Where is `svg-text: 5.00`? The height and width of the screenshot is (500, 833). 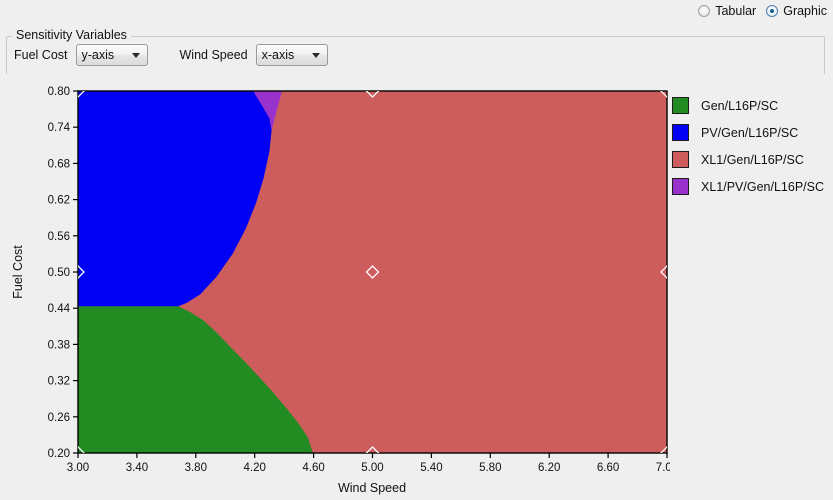 svg-text: 5.00 is located at coordinates (372, 468).